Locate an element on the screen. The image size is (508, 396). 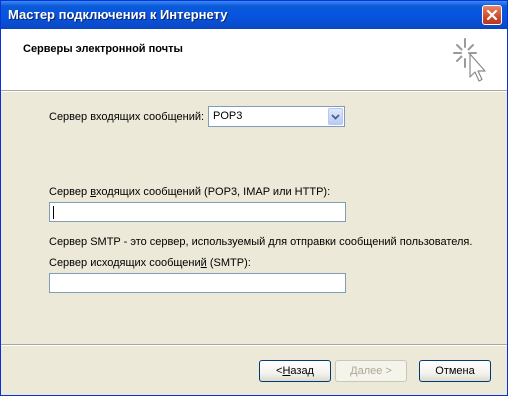
window-title: Мастер подключения к Интернету is located at coordinates (118, 14).